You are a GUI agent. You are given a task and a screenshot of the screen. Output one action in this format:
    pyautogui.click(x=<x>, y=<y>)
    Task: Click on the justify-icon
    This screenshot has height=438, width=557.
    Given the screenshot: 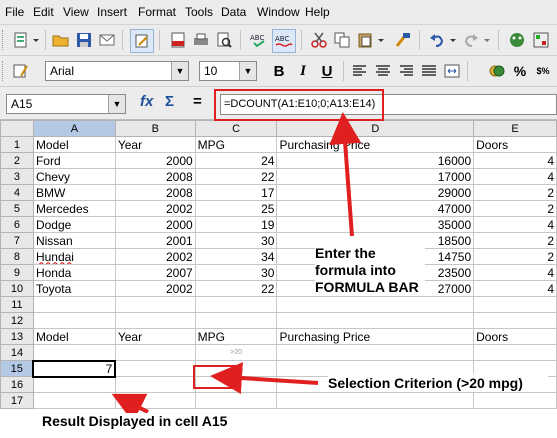 What is the action you would take?
    pyautogui.click(x=429, y=71)
    